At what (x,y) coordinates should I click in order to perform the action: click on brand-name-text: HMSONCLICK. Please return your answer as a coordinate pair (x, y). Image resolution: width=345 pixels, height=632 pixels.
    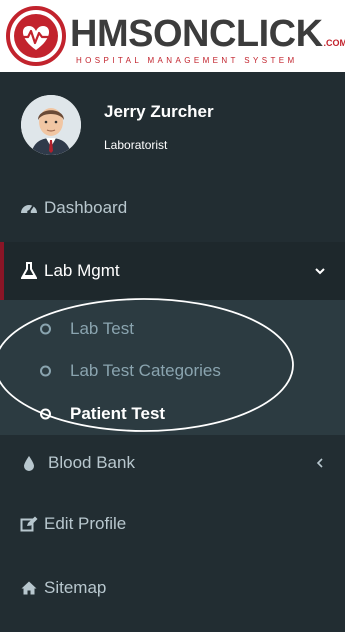
    Looking at the image, I should click on (196, 34).